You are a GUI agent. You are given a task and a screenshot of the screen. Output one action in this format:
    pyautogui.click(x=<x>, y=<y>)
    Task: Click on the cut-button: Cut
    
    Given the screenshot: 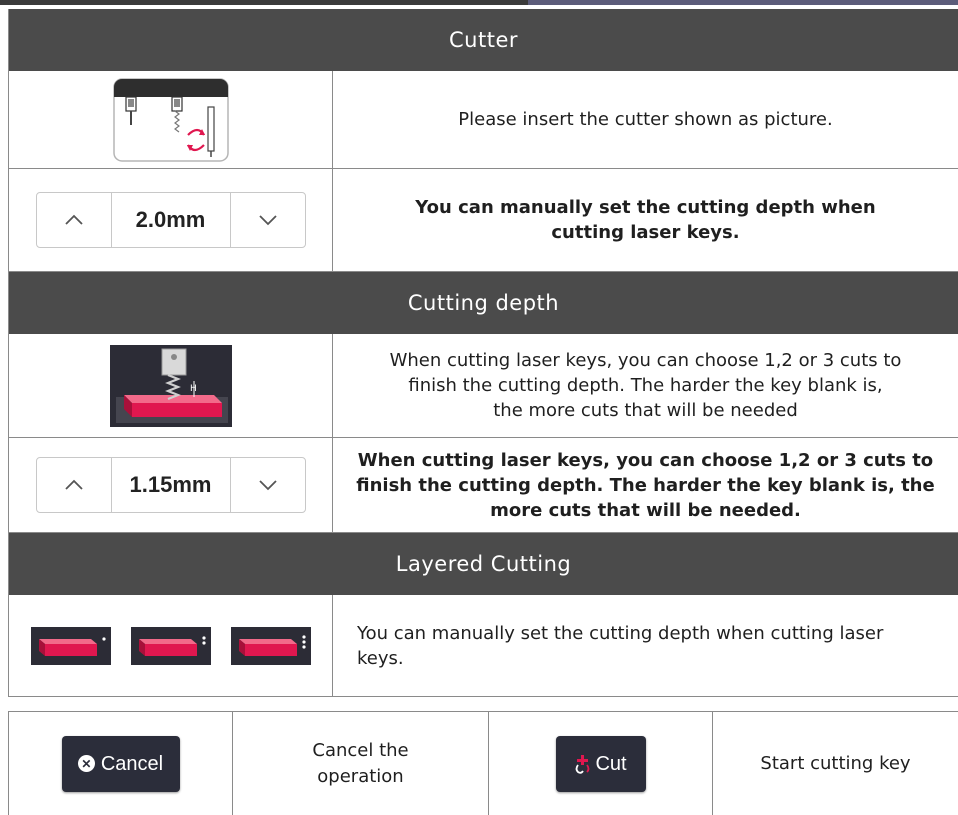 What is the action you would take?
    pyautogui.click(x=600, y=763)
    